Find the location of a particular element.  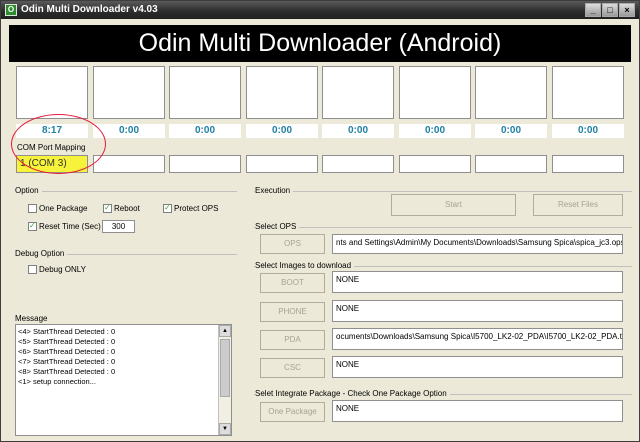

message-line: <6> StartThread Detected : 0 is located at coordinates (67, 351).